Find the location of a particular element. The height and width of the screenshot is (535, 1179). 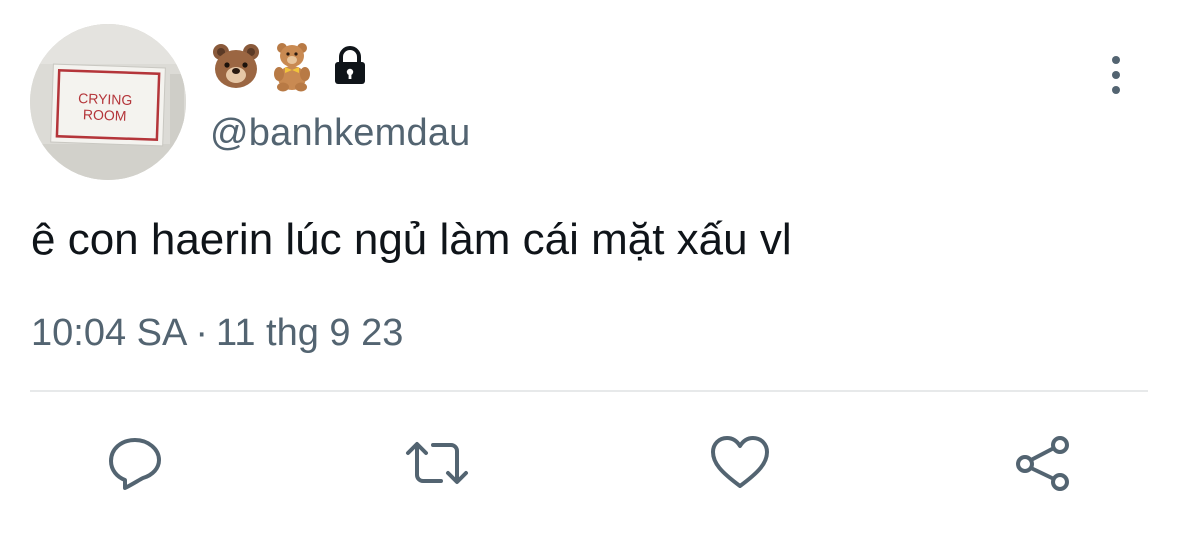

share-icon is located at coordinates (1042, 463).